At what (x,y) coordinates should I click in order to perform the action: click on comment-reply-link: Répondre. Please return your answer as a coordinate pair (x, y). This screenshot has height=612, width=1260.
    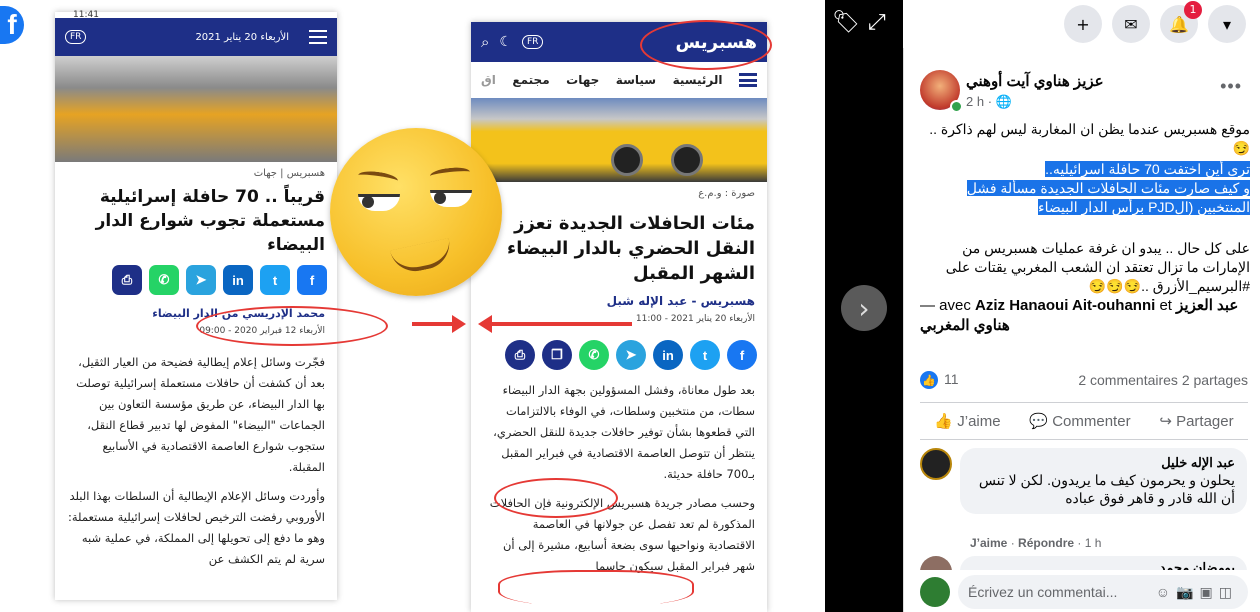
    Looking at the image, I should click on (1046, 543).